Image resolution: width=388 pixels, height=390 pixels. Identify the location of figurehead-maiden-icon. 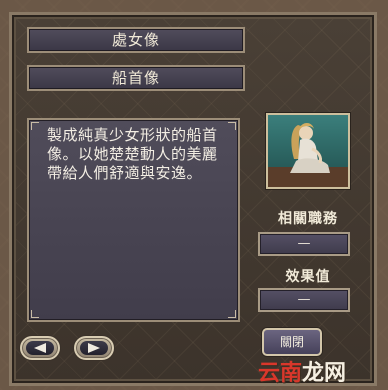
(308, 151).